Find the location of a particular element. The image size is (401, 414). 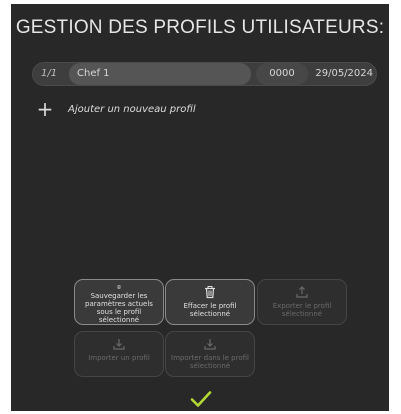

profile-code: 0000 is located at coordinates (282, 74).